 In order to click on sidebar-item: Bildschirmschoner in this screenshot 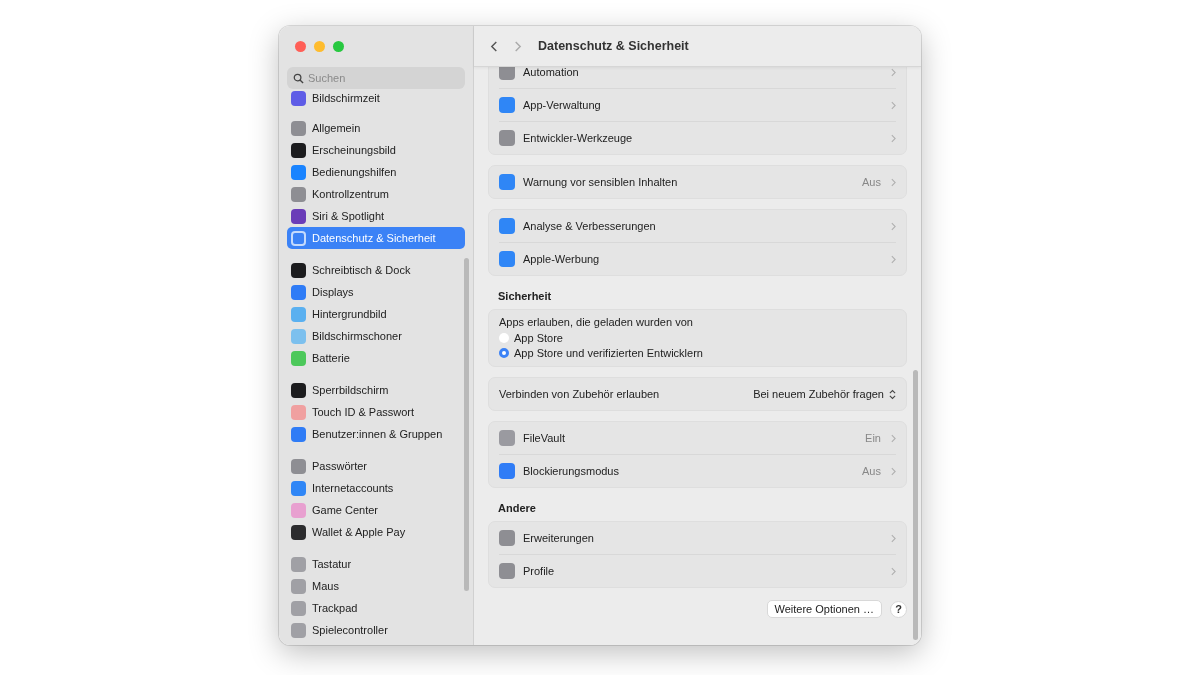, I will do `click(376, 336)`.